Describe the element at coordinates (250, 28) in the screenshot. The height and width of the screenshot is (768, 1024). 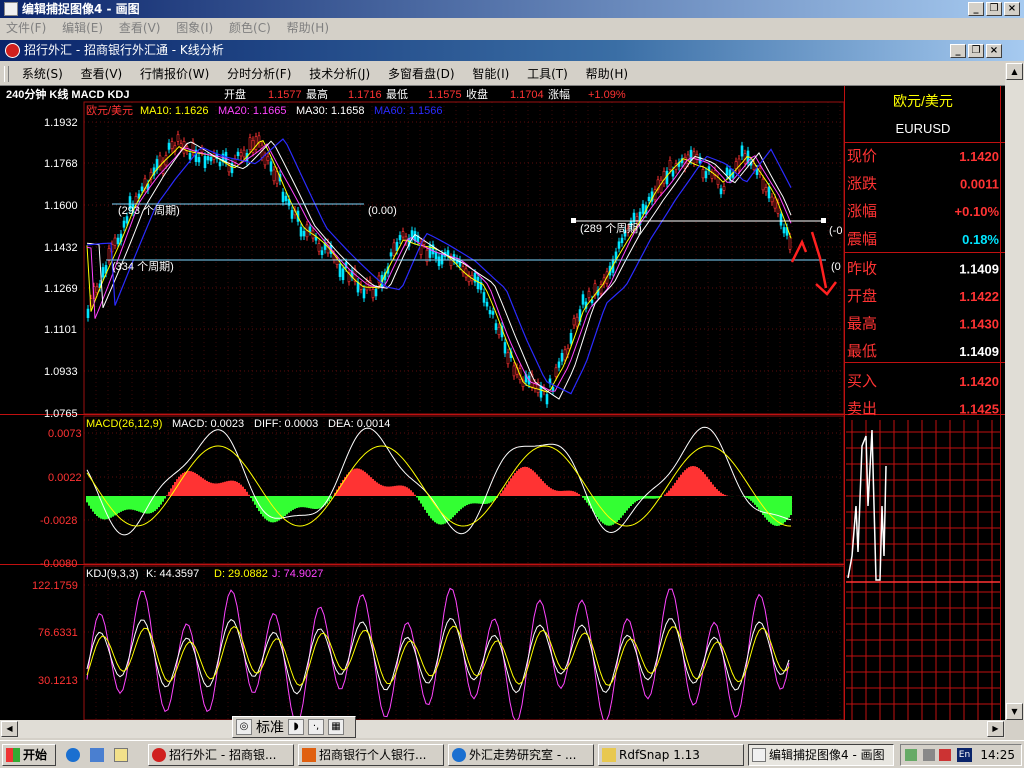
I see `paint-menu-colors: 颜色(C)` at that location.